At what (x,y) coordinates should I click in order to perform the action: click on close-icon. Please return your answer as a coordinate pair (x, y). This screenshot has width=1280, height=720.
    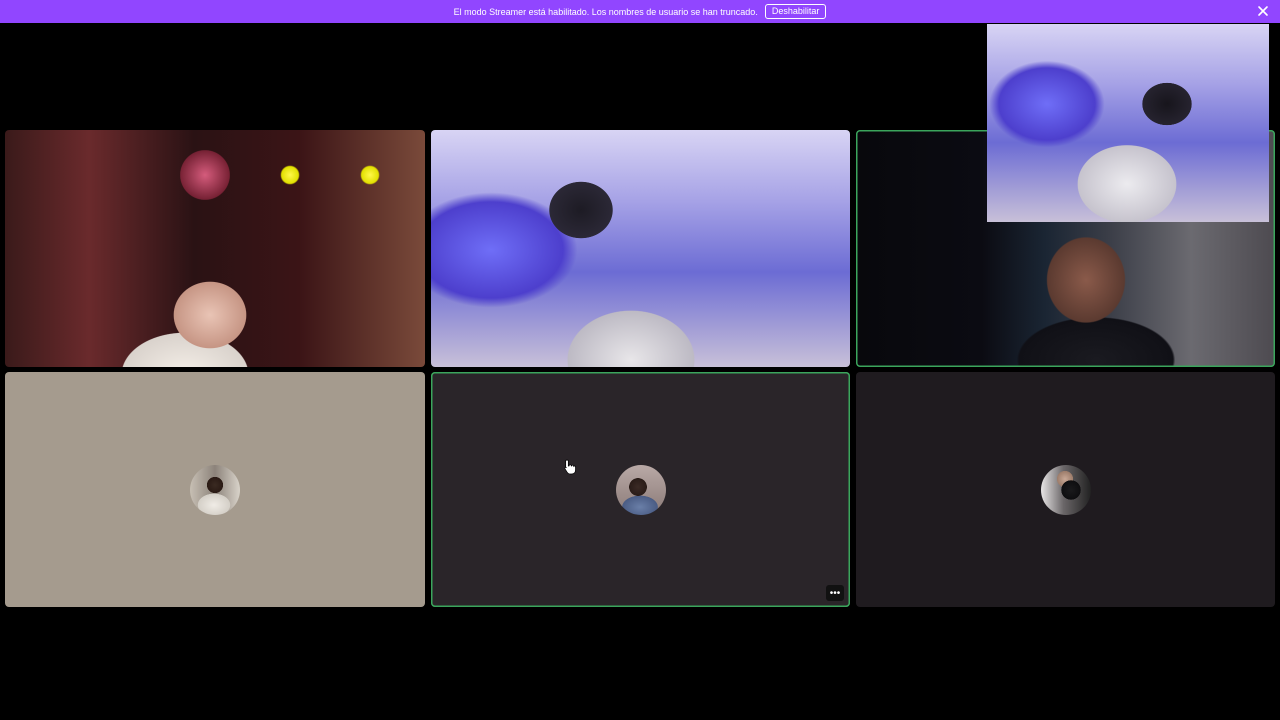
    Looking at the image, I should click on (1263, 11).